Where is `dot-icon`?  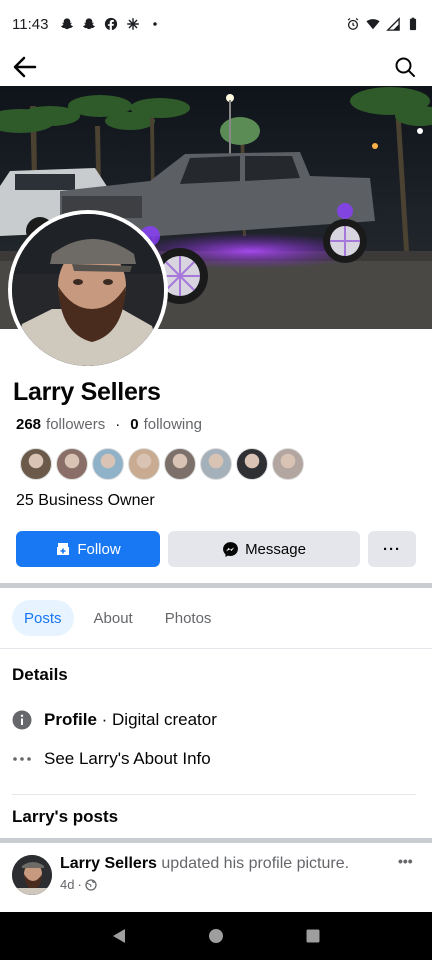 dot-icon is located at coordinates (155, 24).